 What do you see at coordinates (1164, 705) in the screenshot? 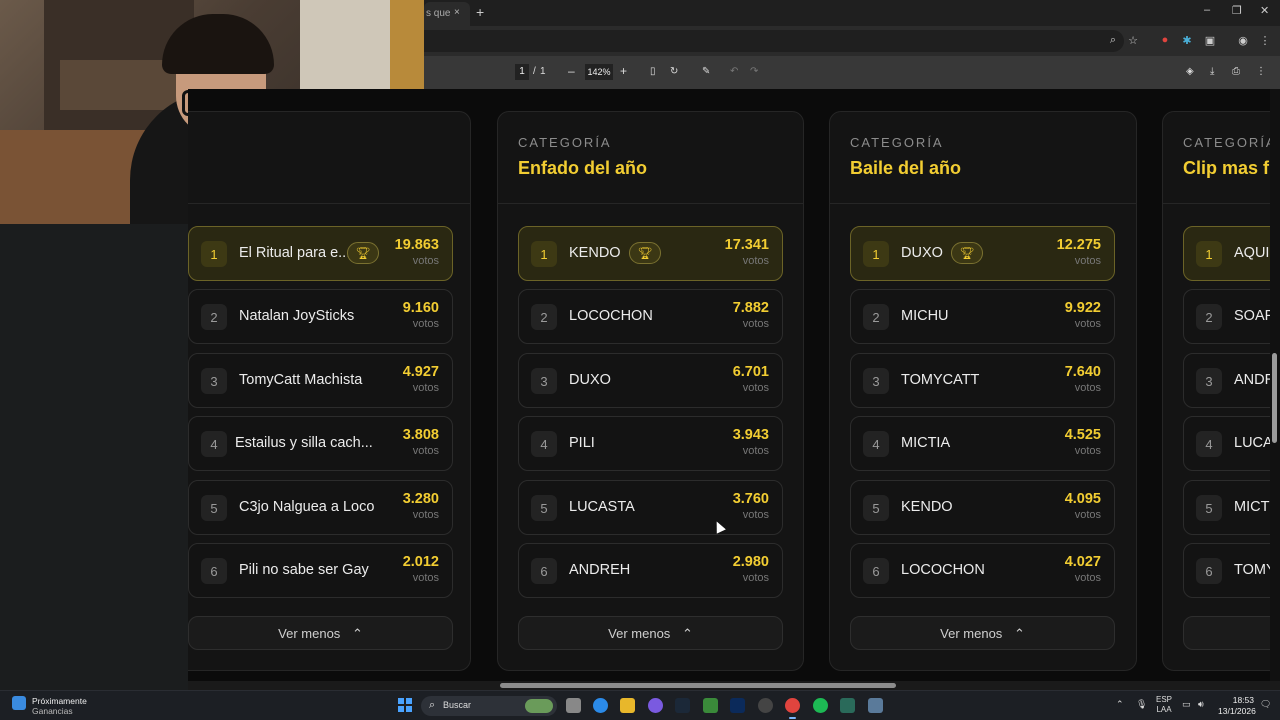
I see `language-indicator: ESP LAA` at bounding box center [1164, 705].